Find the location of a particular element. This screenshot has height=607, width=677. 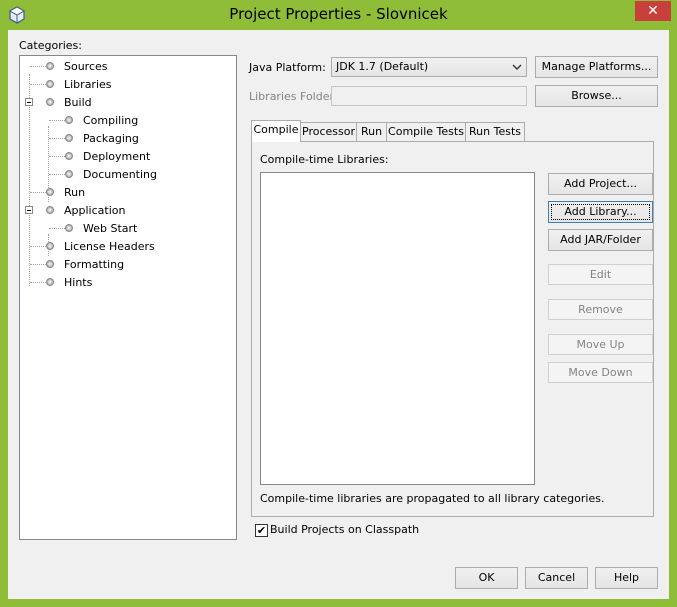

category-license-headers: License Headers is located at coordinates (109, 247).